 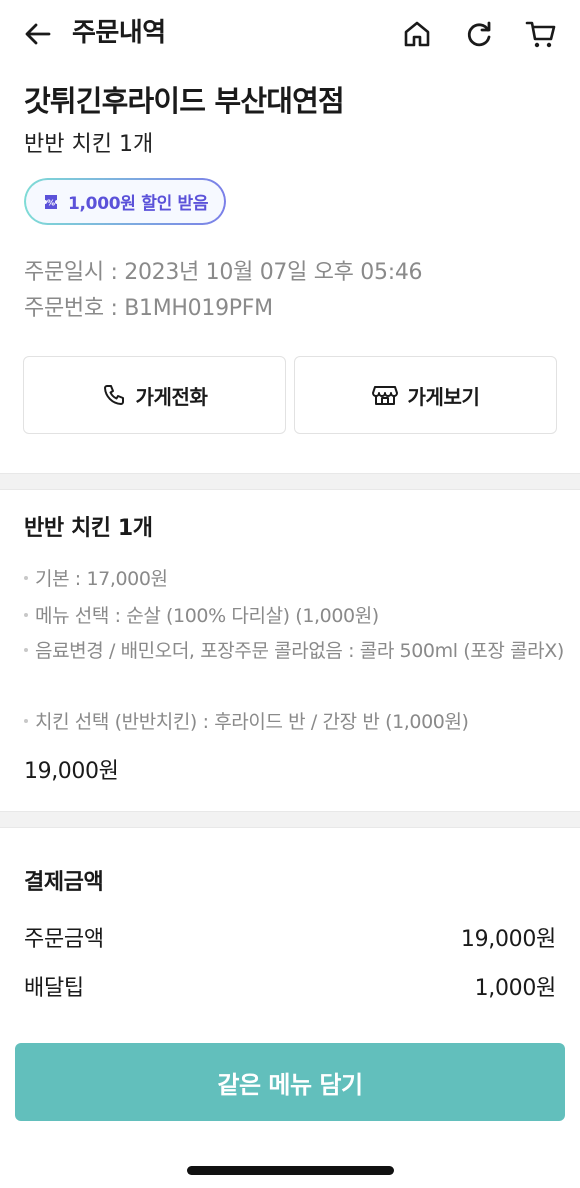 I want to click on refresh-icon, so click(x=479, y=34).